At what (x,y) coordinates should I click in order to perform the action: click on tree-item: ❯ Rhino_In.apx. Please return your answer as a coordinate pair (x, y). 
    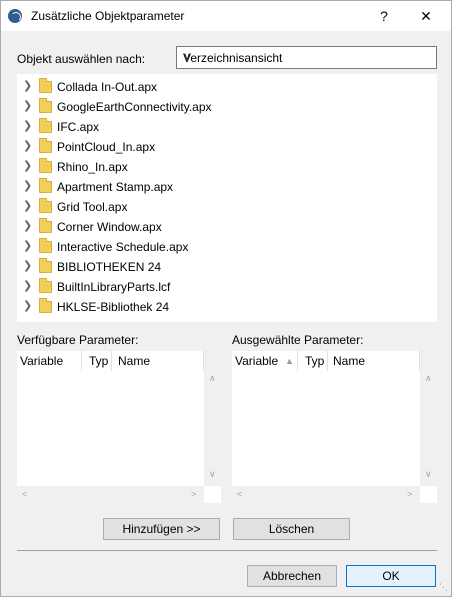
    Looking at the image, I should click on (227, 167).